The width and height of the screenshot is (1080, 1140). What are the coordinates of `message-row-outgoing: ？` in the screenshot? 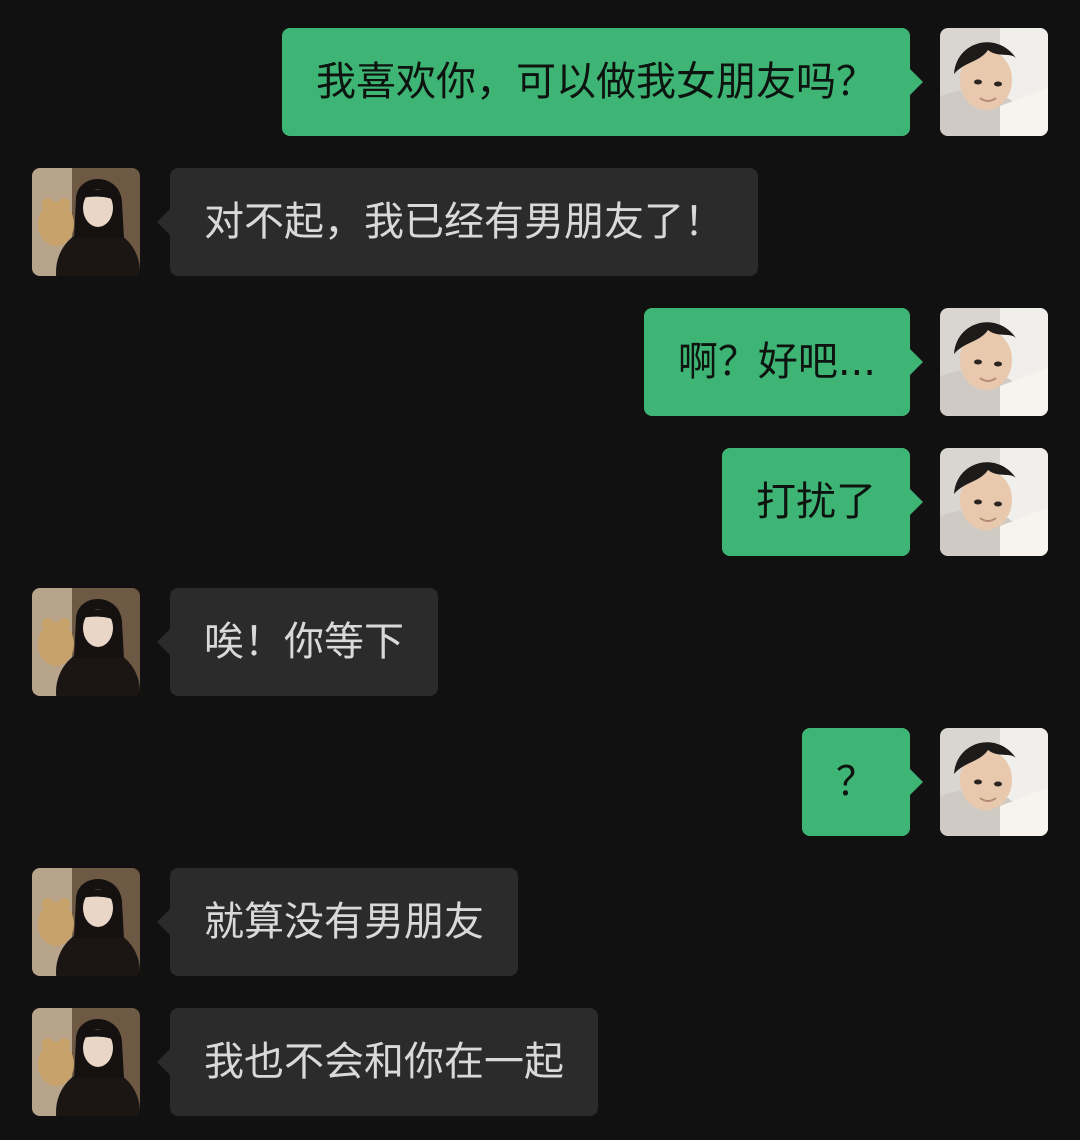 It's located at (540, 782).